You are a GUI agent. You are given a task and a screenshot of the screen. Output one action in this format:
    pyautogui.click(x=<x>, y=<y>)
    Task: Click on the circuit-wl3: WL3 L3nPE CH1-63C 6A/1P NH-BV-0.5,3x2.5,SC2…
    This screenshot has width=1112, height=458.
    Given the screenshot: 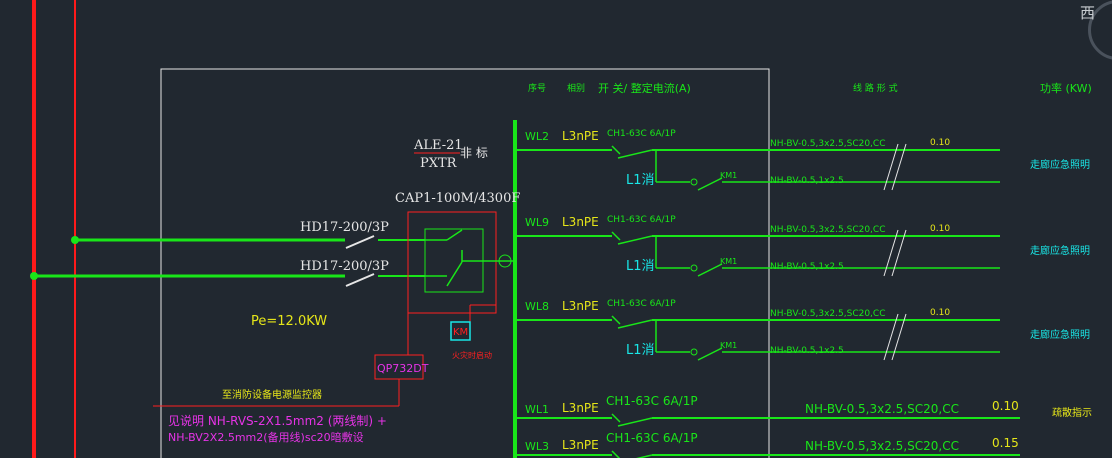 What is the action you would take?
    pyautogui.click(x=767, y=444)
    